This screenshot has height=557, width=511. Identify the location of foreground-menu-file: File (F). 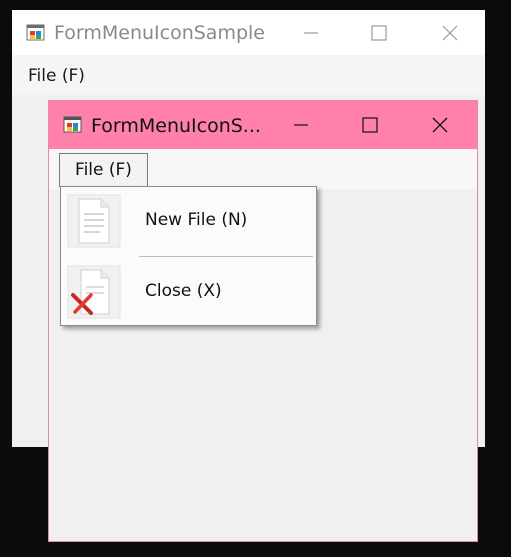
(103, 170).